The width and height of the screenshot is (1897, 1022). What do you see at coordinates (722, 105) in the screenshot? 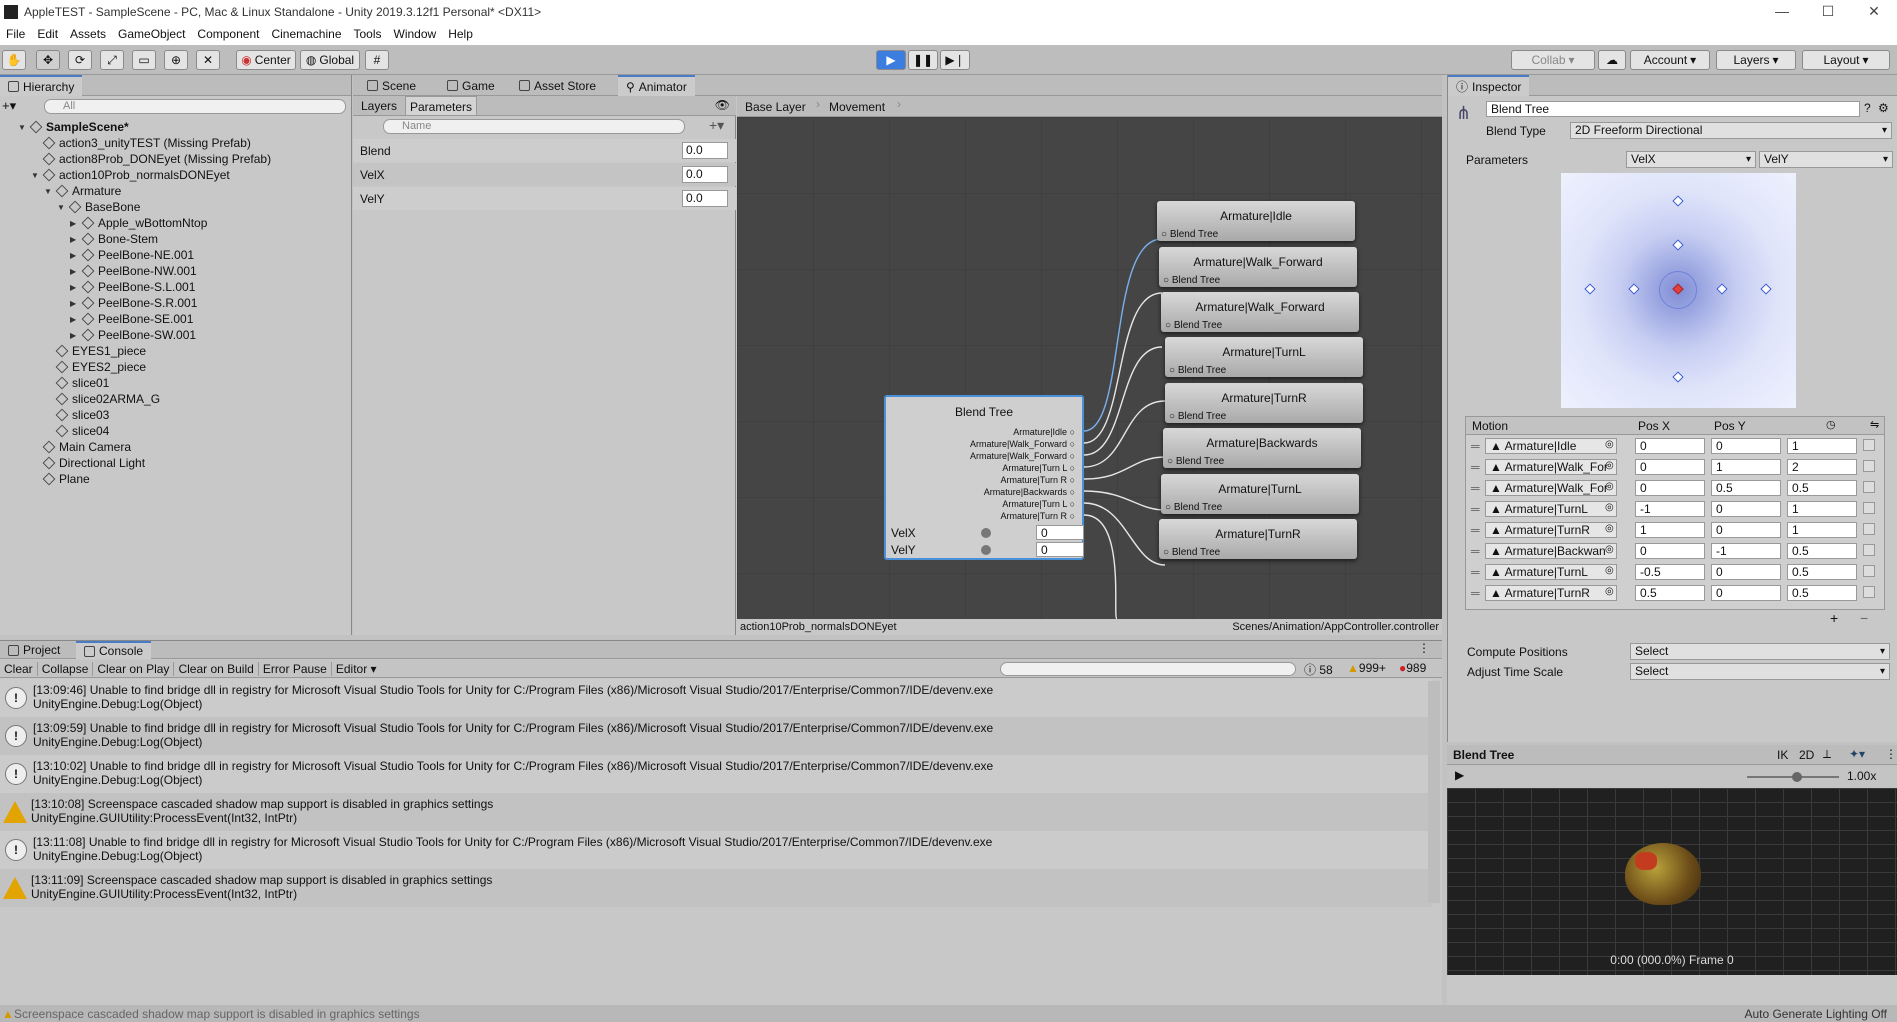
I see `eye-icon: 👁` at bounding box center [722, 105].